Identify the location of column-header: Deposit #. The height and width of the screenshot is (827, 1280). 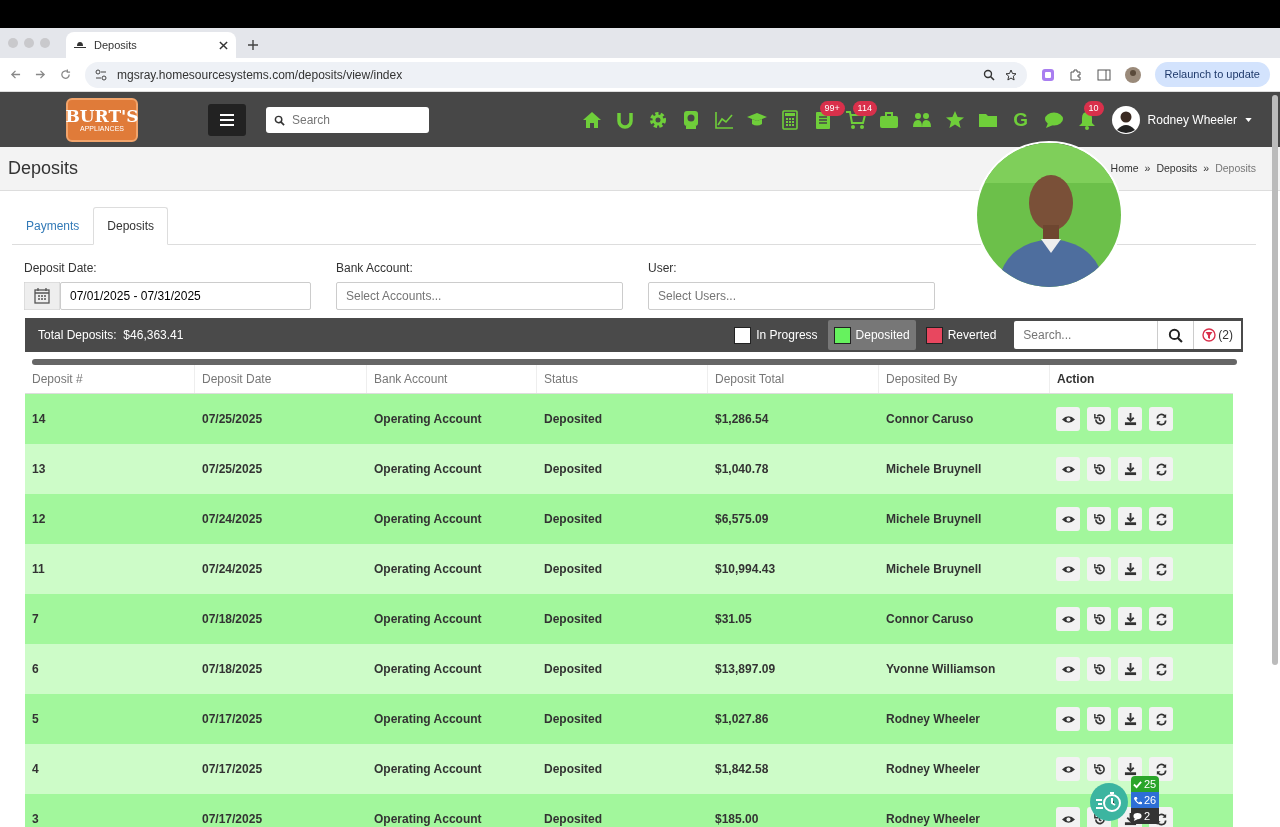
(110, 379).